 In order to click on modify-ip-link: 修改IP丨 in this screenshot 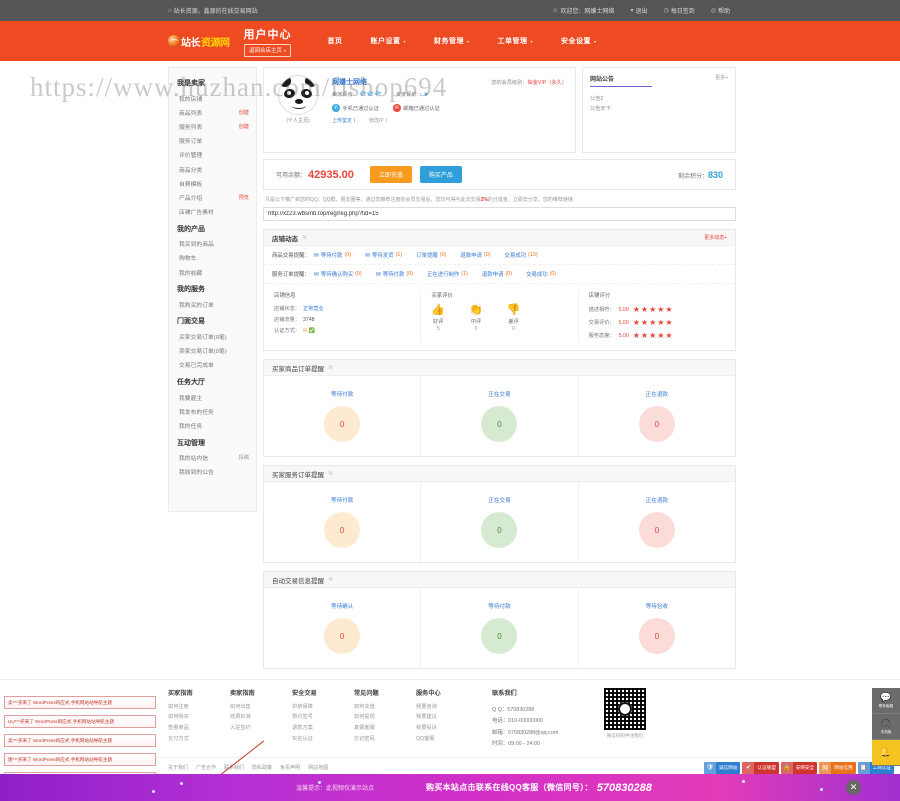, I will do `click(379, 120)`.